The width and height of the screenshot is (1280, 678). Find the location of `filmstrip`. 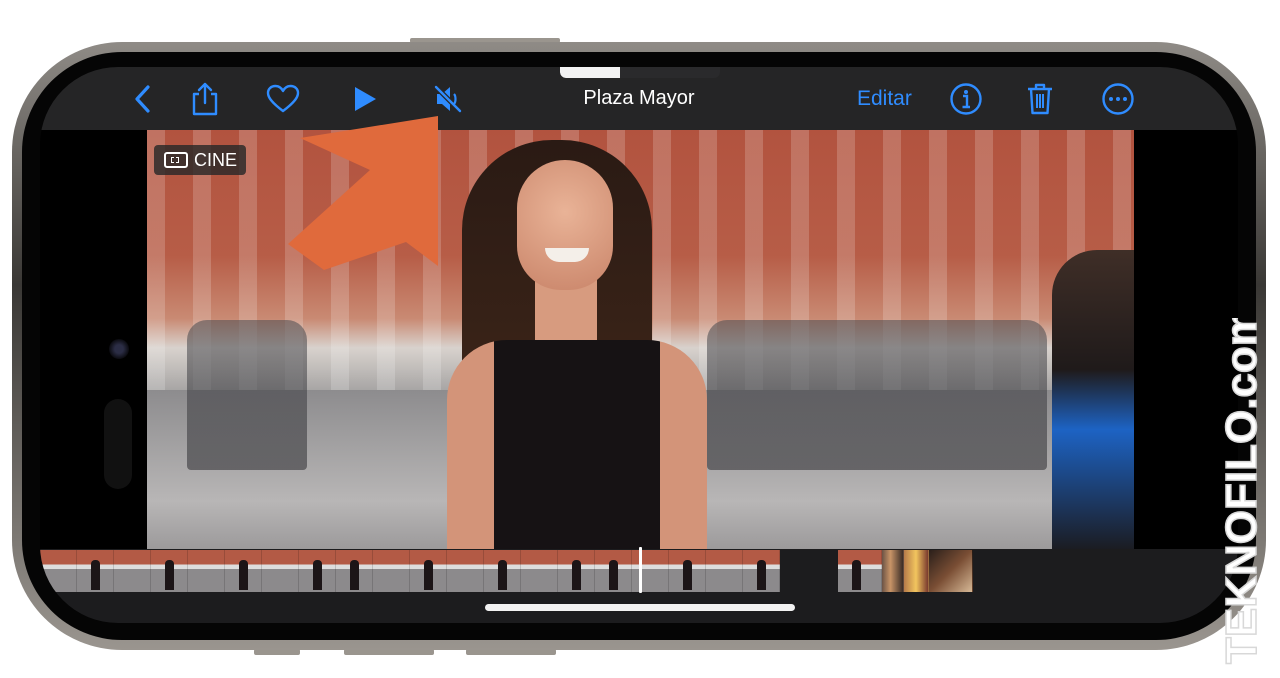

filmstrip is located at coordinates (639, 585).